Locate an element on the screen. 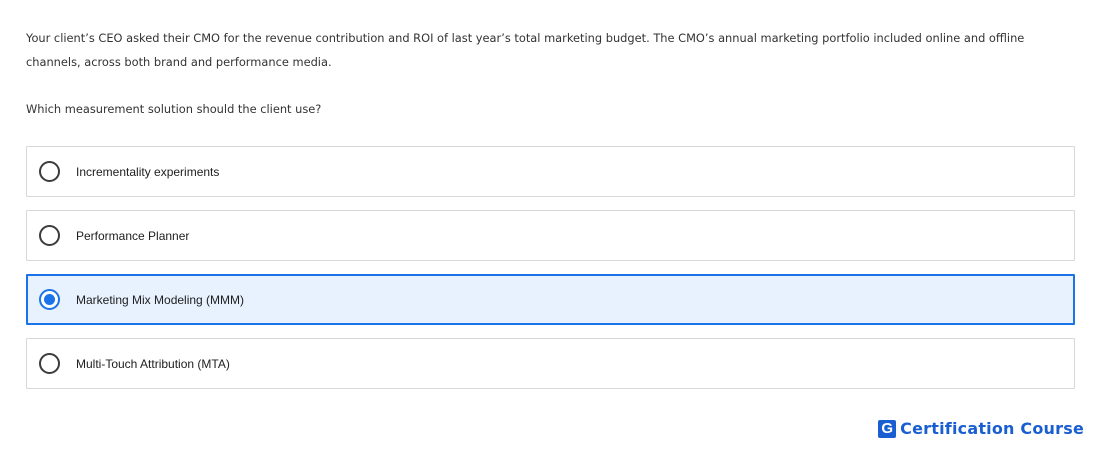 This screenshot has height=449, width=1100. answer-option-incrementality: Incrementality experiments is located at coordinates (550, 171).